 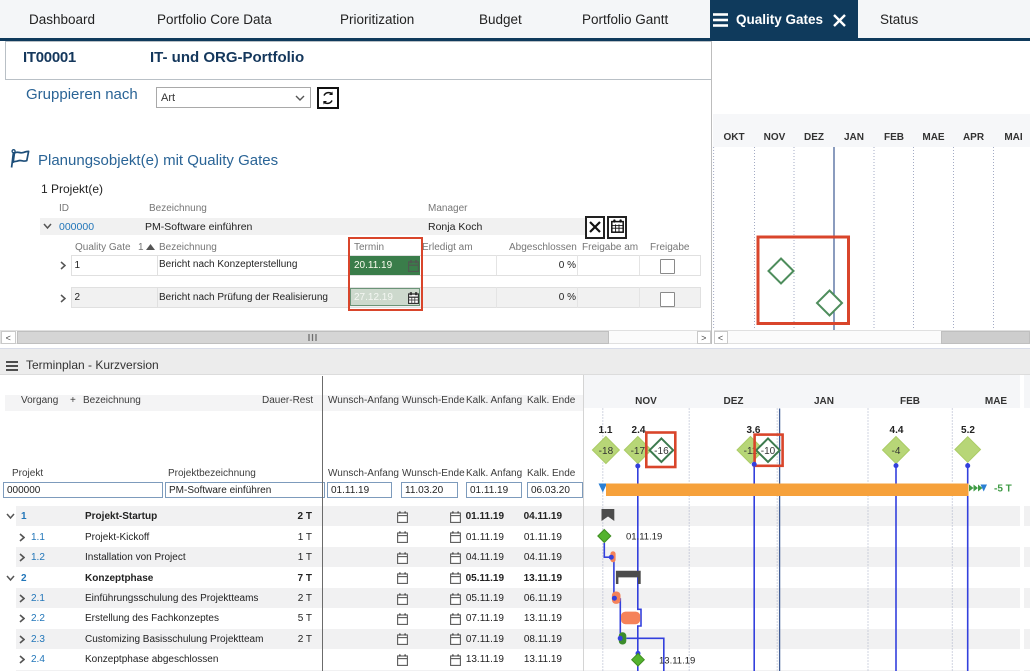 What do you see at coordinates (606, 430) in the screenshot?
I see `svg-text: 1.1` at bounding box center [606, 430].